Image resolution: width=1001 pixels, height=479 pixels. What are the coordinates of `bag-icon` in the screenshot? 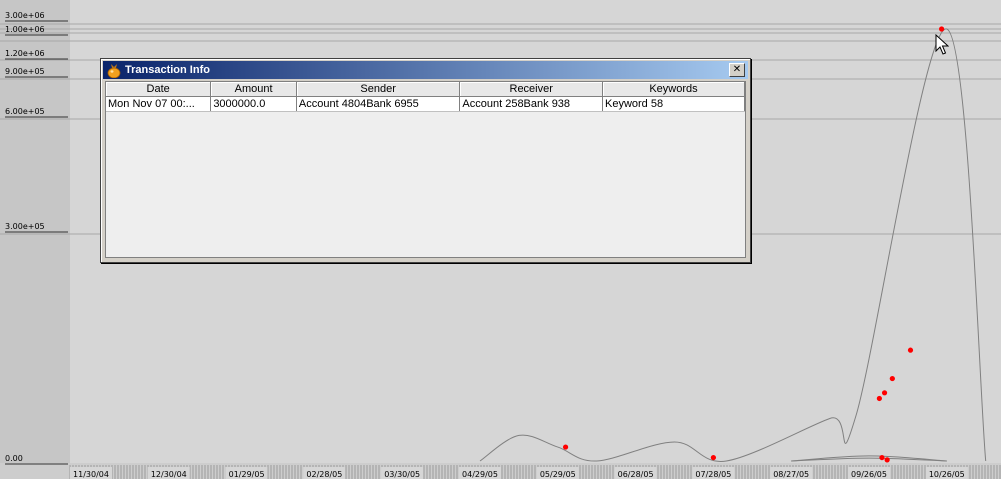 It's located at (114, 71).